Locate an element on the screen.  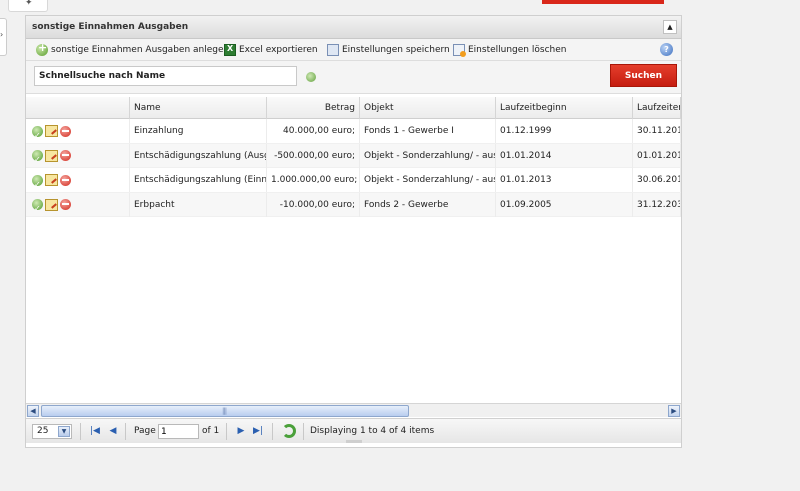
column-header-objekt: Objekt is located at coordinates (428, 108).